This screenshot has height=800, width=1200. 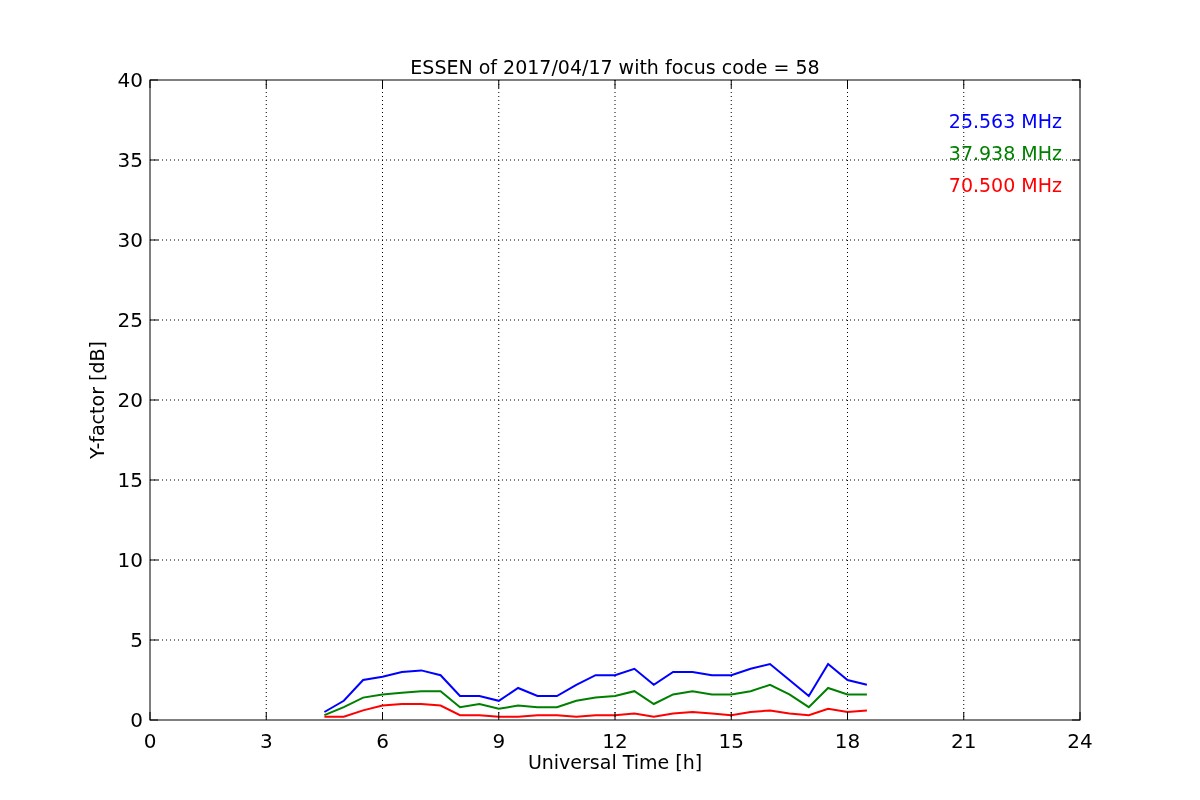 What do you see at coordinates (964, 741) in the screenshot?
I see `x-tick-label: 21` at bounding box center [964, 741].